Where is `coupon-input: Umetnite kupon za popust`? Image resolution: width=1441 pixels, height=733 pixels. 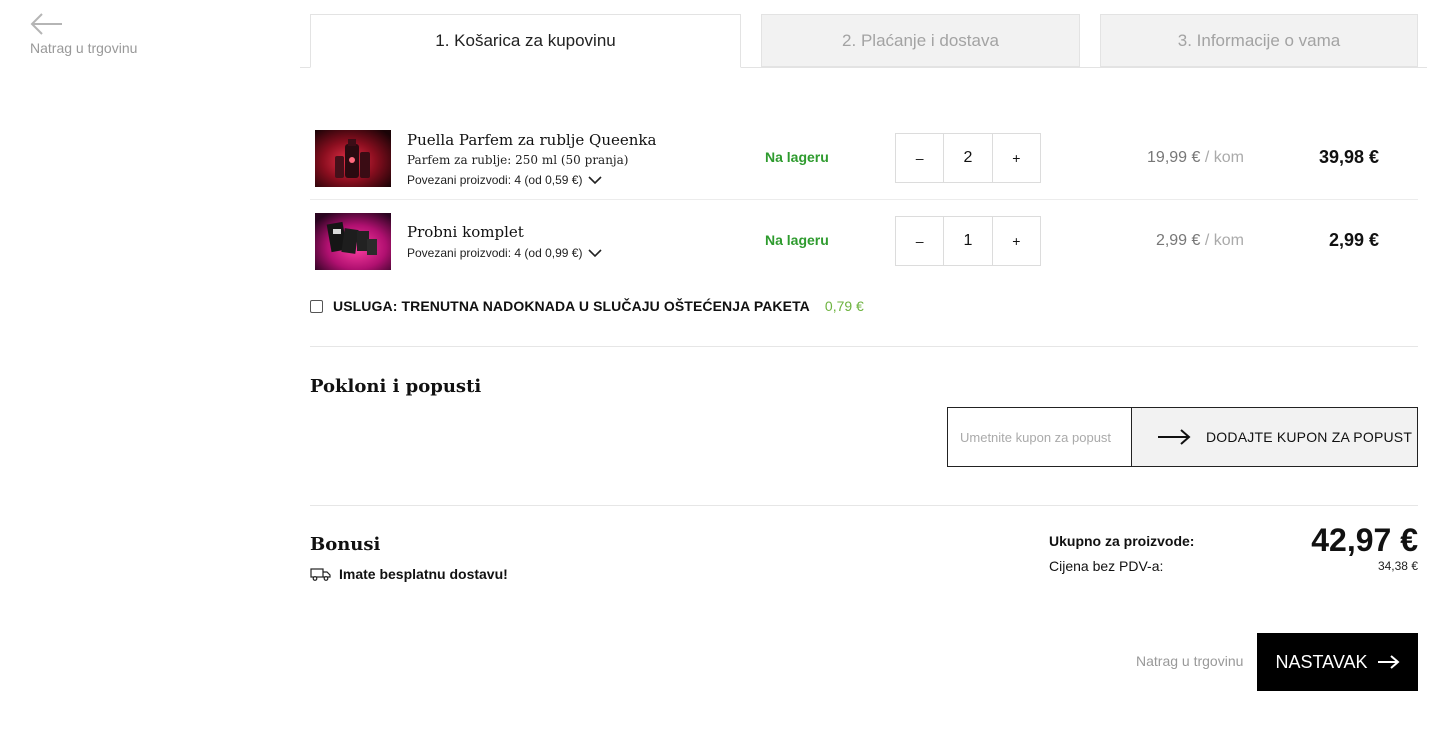
coupon-input: Umetnite kupon za popust is located at coordinates (1039, 437).